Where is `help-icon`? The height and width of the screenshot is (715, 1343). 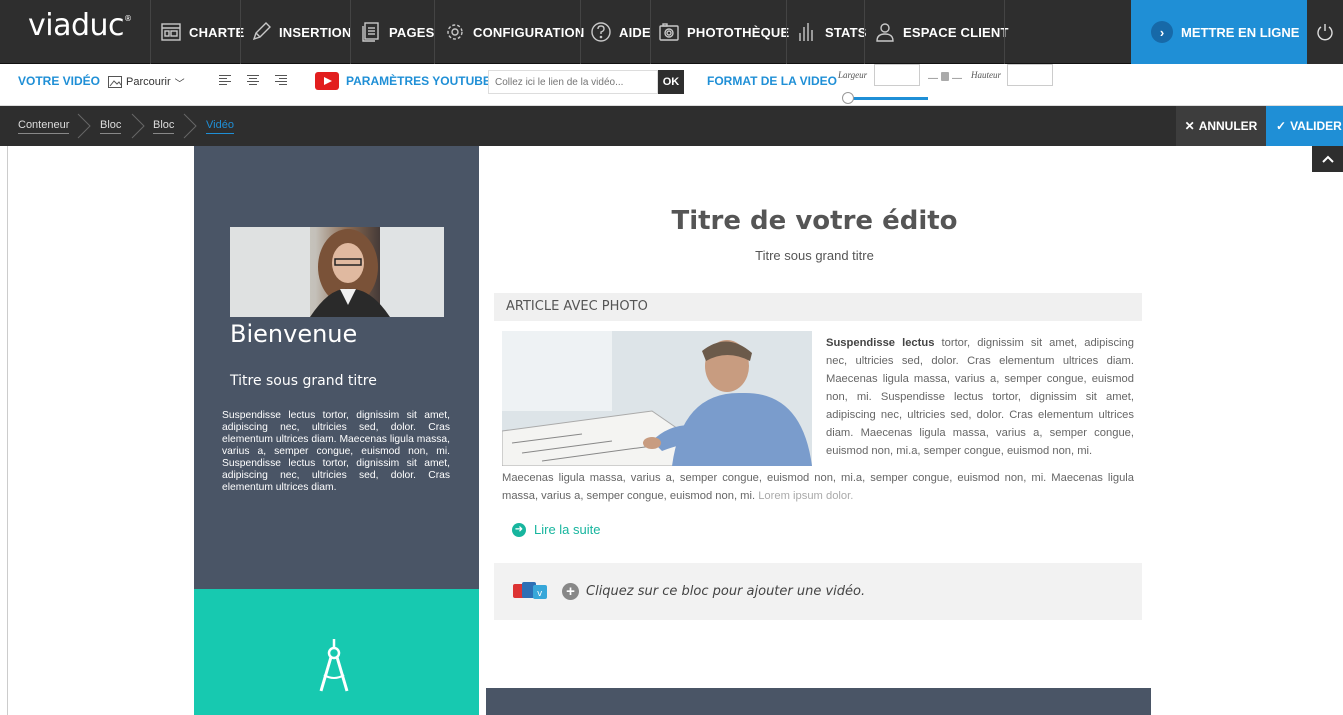
help-icon is located at coordinates (601, 32).